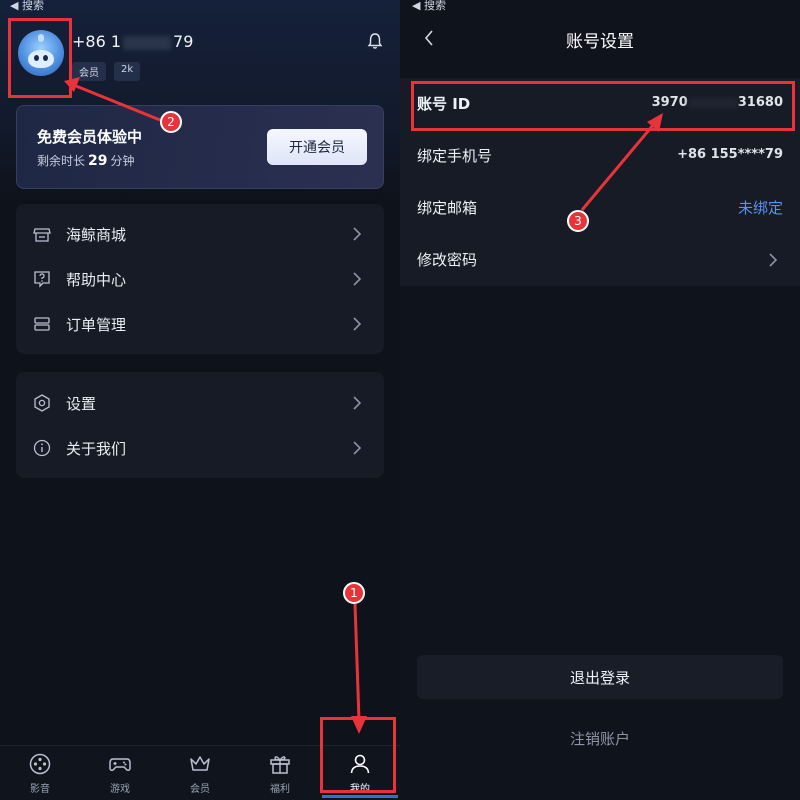 The height and width of the screenshot is (800, 800). I want to click on menu-item-about: 关于我们, so click(200, 448).